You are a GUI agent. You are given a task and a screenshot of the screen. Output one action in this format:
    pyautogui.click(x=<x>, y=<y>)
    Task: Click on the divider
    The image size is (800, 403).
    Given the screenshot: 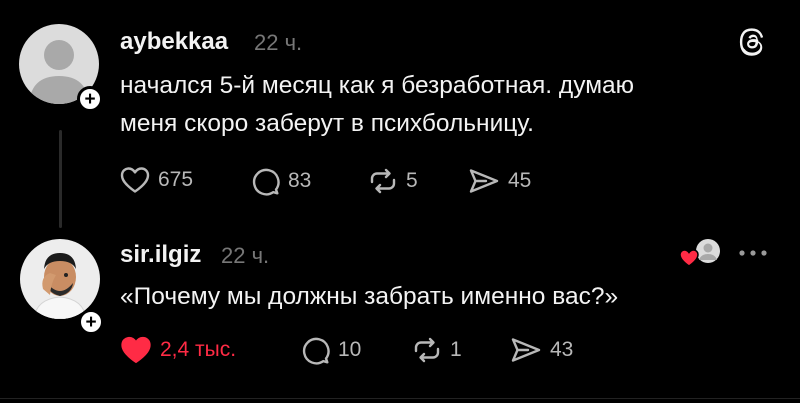 What is the action you would take?
    pyautogui.click(x=400, y=398)
    